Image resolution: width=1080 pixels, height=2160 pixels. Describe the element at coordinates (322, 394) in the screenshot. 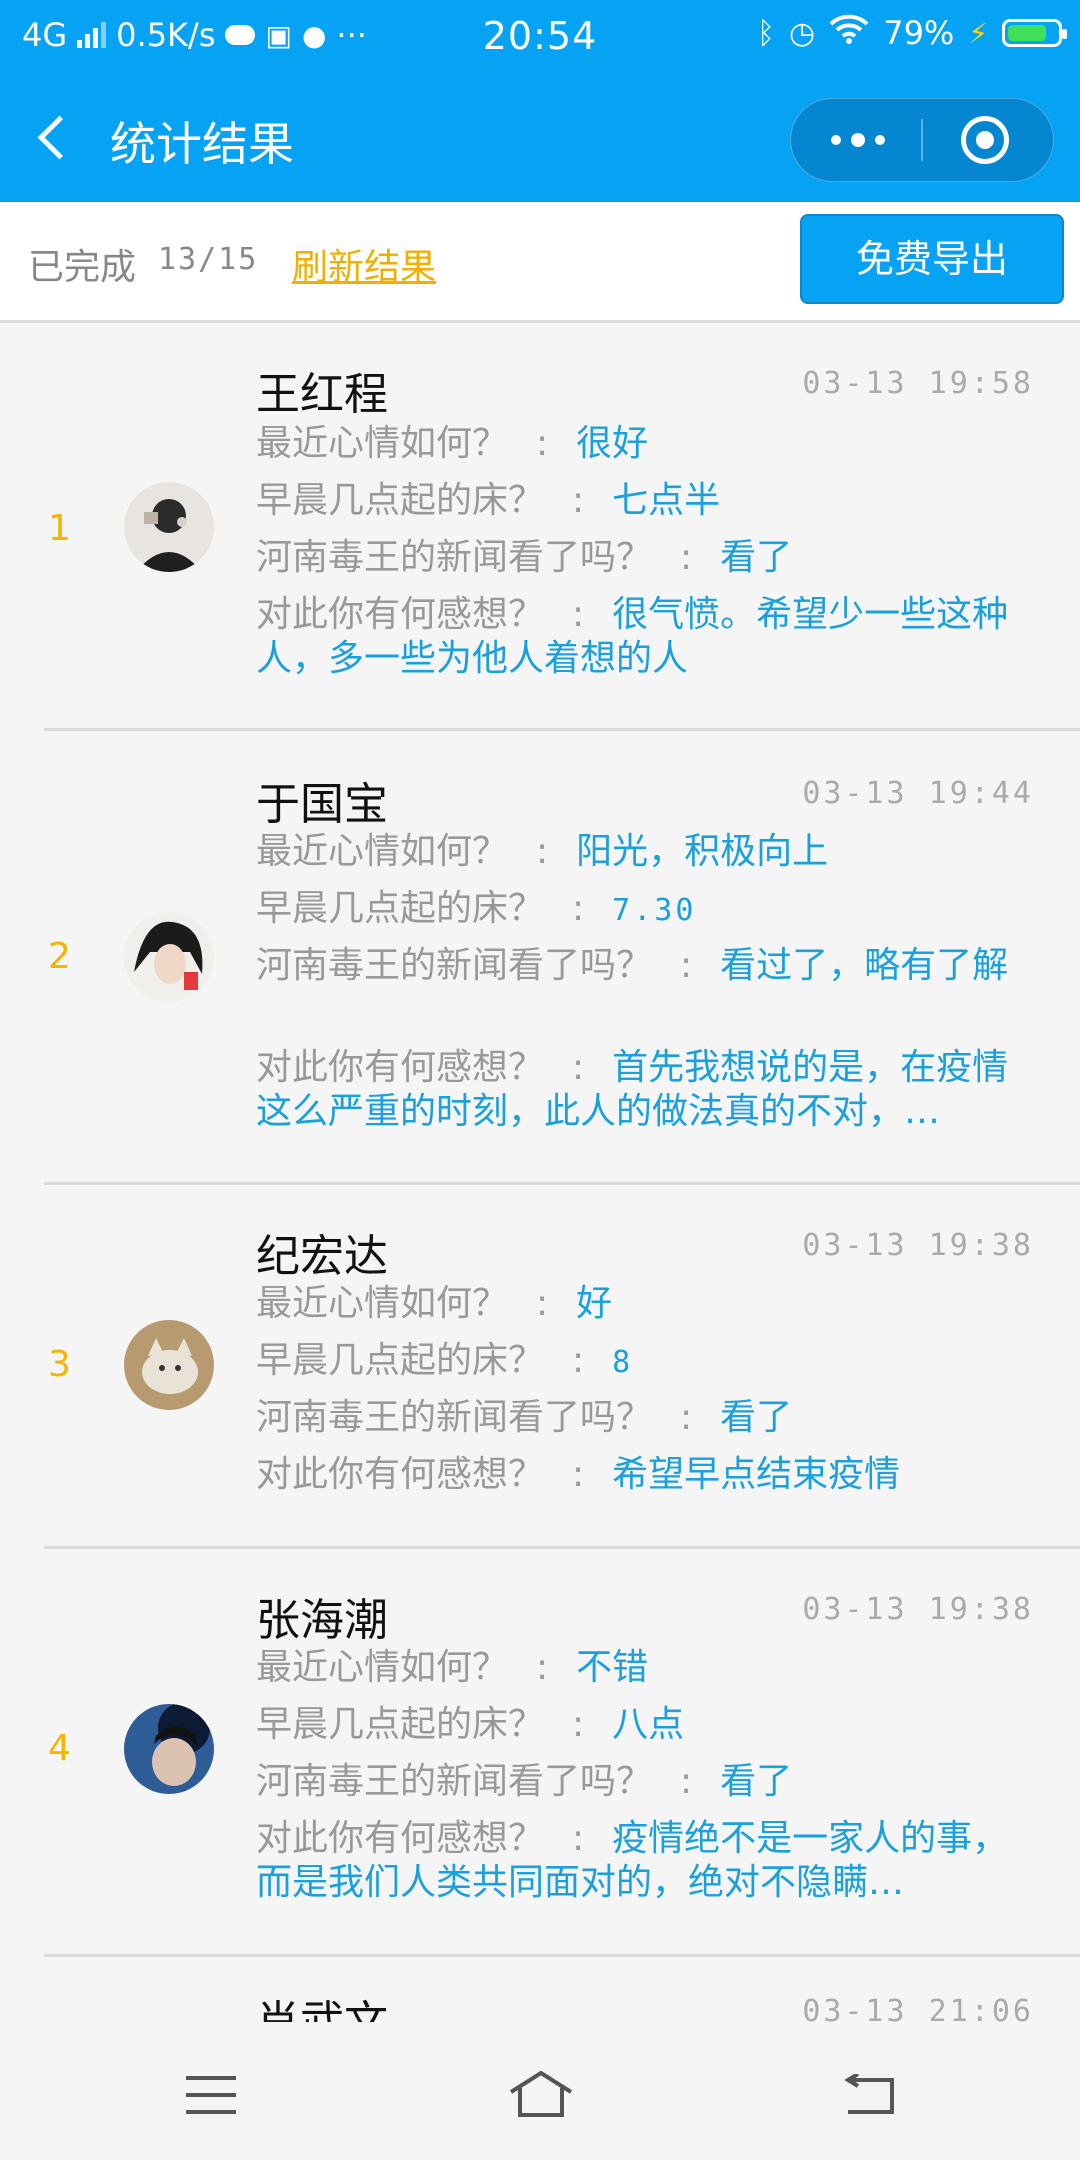

I see `respondent-name: 王红程` at that location.